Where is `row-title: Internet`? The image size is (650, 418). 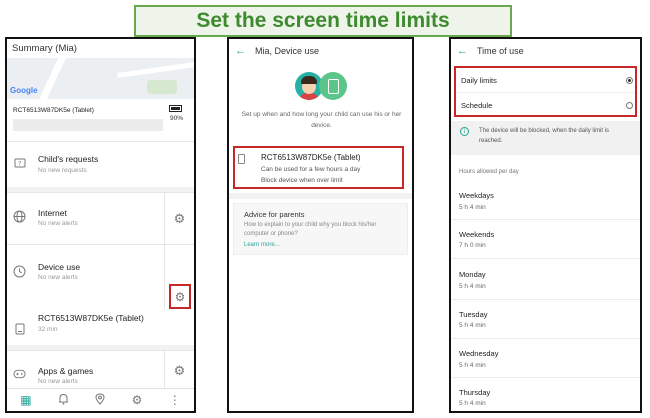 row-title: Internet is located at coordinates (52, 213).